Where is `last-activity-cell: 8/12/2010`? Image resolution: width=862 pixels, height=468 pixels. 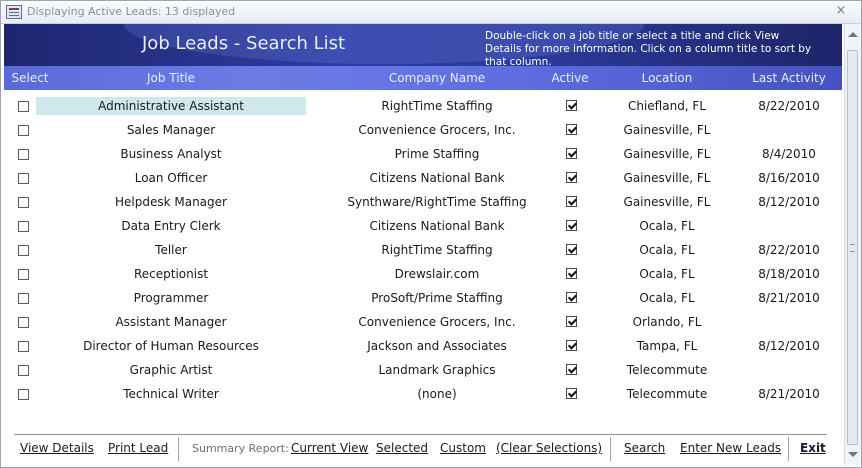
last-activity-cell: 8/12/2010 is located at coordinates (789, 202).